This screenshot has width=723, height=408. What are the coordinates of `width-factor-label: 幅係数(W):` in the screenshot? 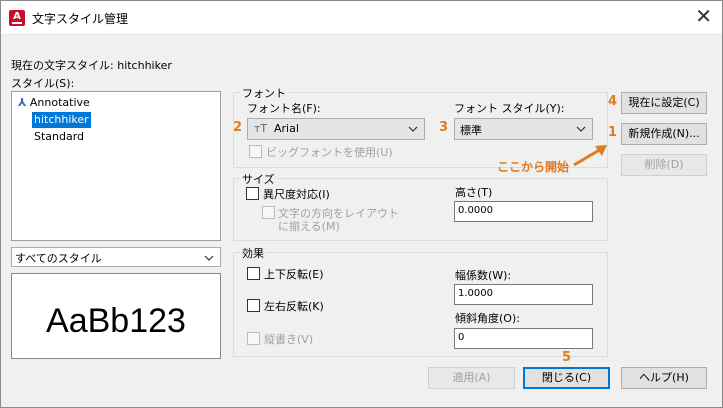 It's located at (483, 275).